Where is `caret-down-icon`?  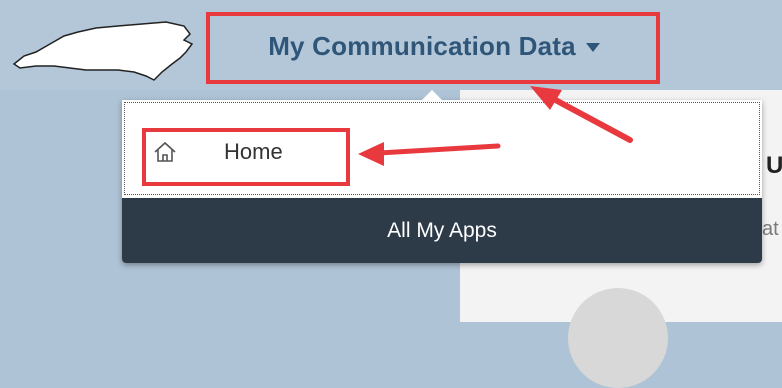 caret-down-icon is located at coordinates (592, 47).